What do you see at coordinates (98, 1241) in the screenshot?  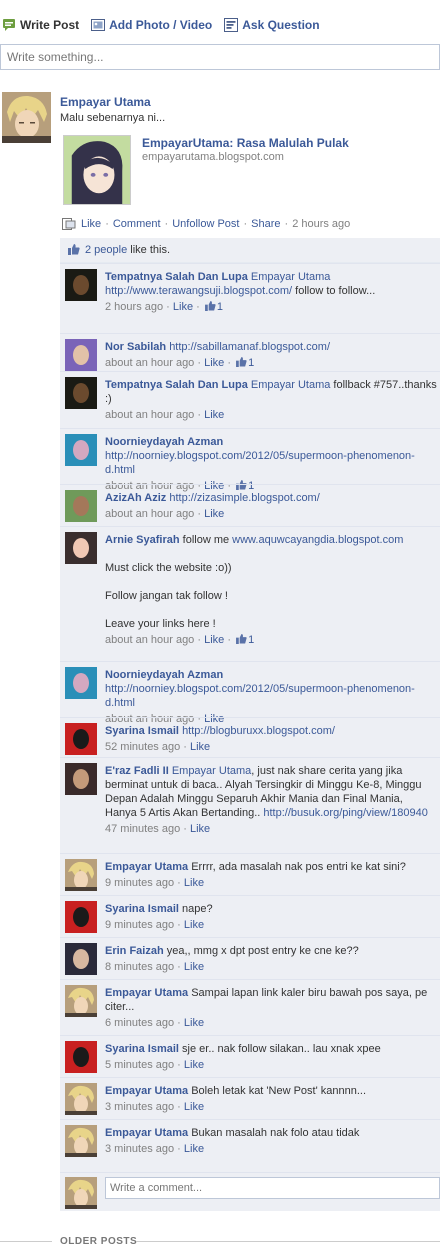 I see `older-posts-link: OLDER POSTS` at bounding box center [98, 1241].